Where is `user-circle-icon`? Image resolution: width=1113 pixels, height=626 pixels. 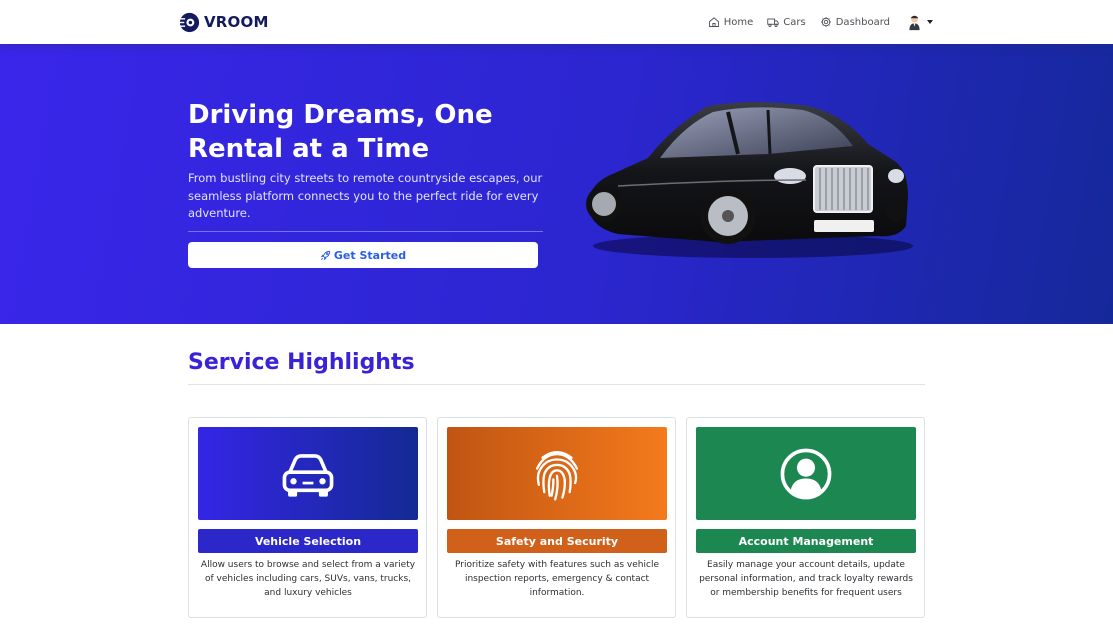 user-circle-icon is located at coordinates (806, 473).